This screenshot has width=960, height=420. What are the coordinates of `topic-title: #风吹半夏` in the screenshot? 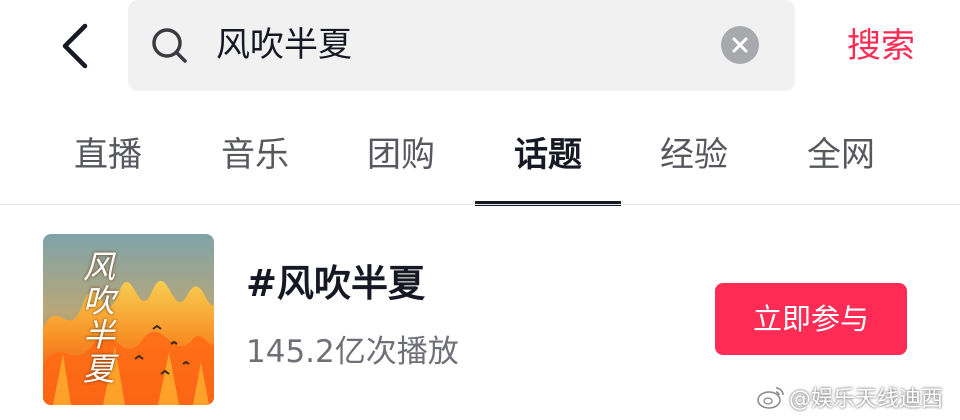 It's located at (336, 283).